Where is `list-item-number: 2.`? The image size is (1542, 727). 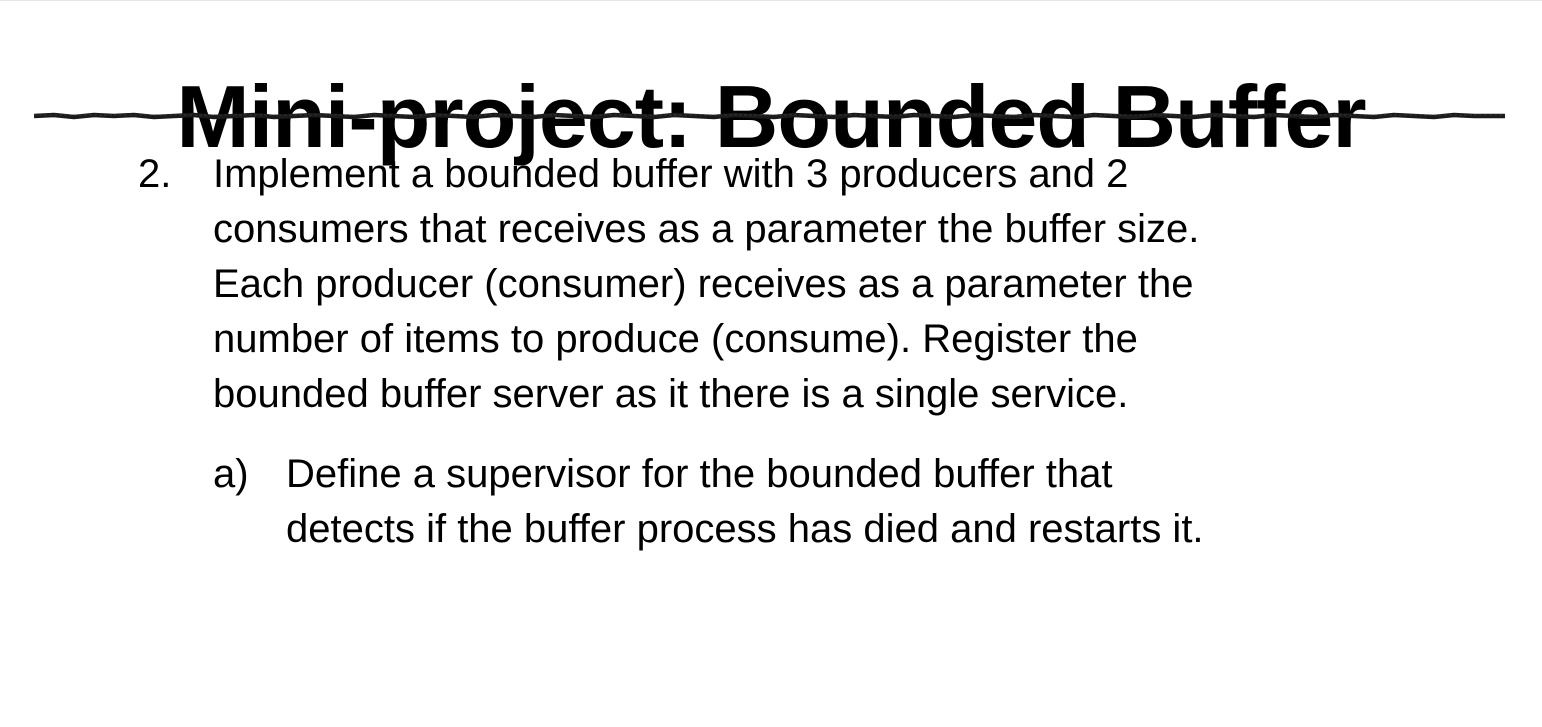 list-item-number: 2. is located at coordinates (155, 174).